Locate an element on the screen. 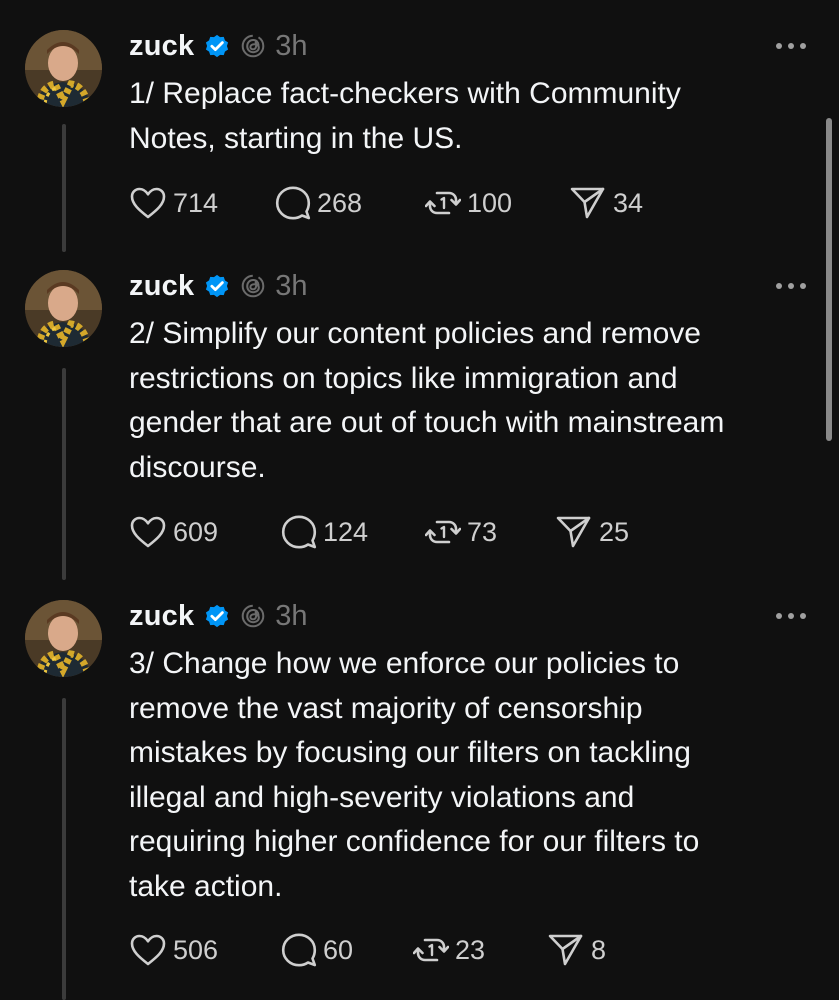 Image resolution: width=839 pixels, height=1000 pixels. scrollbar is located at coordinates (829, 279).